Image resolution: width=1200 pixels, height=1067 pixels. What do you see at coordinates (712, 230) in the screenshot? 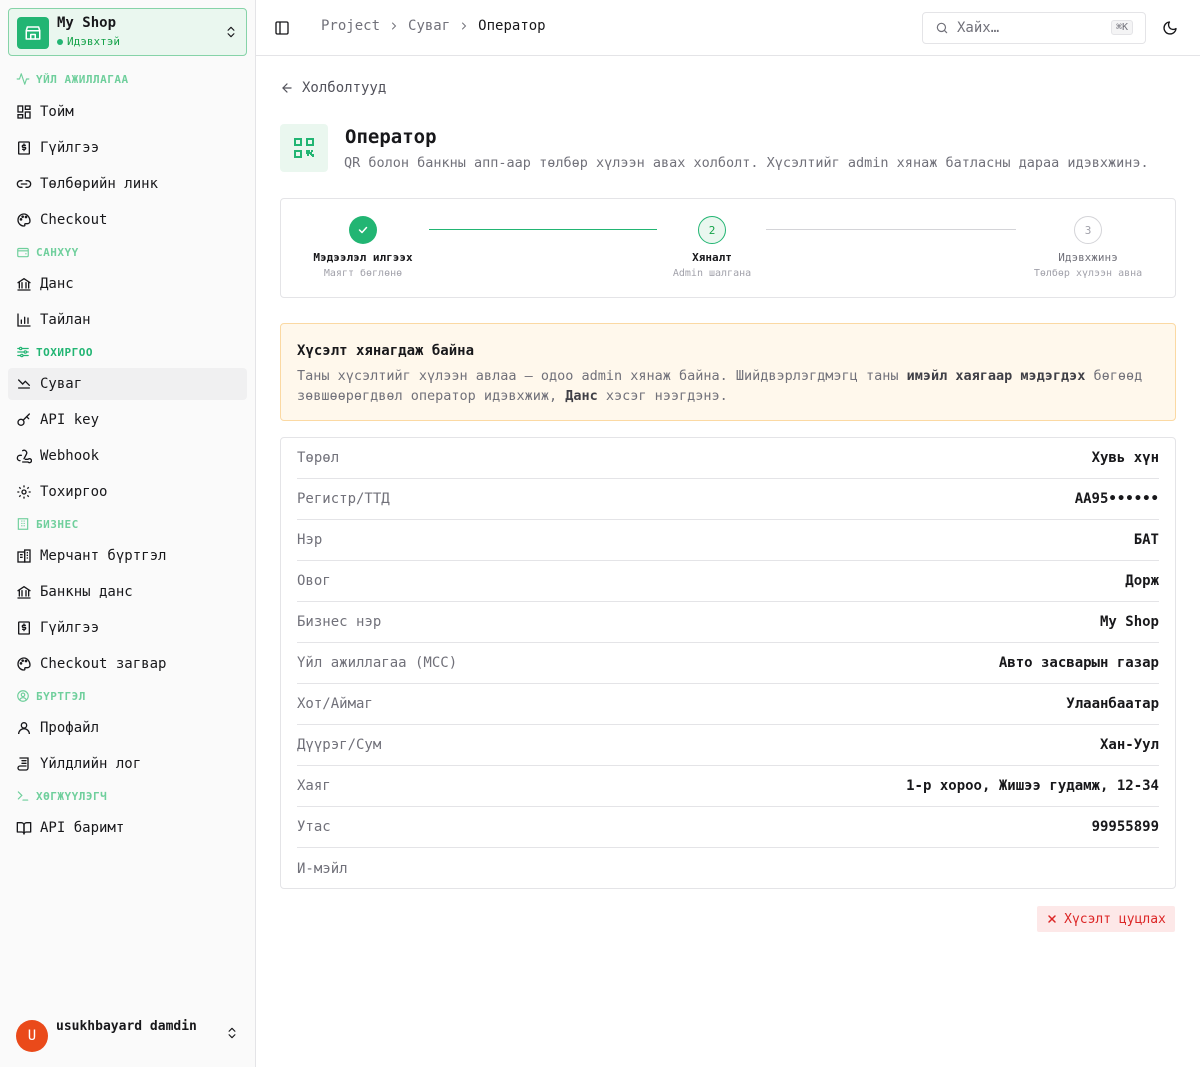
I see `step-2-indicator: 2` at bounding box center [712, 230].